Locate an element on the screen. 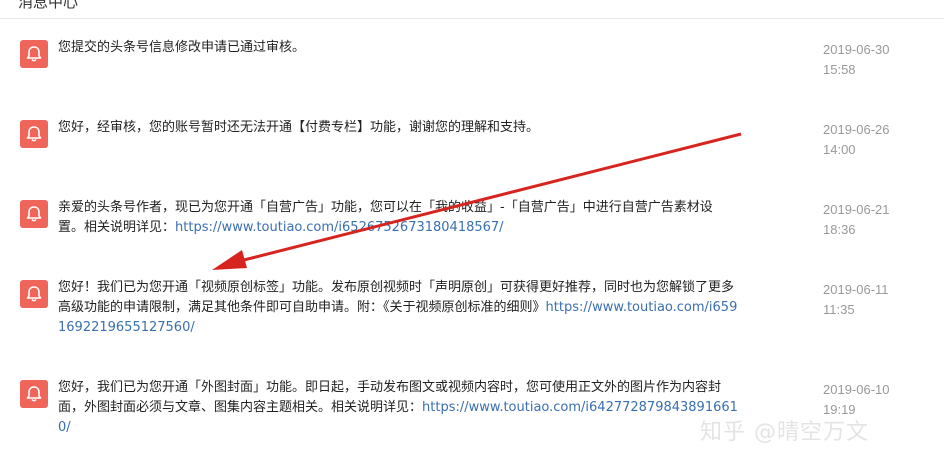  notice-message: 您好，经审核，您的账号暂时还无法开通【付费专栏】功能，谢谢您的理解和支持。 is located at coordinates (299, 127).